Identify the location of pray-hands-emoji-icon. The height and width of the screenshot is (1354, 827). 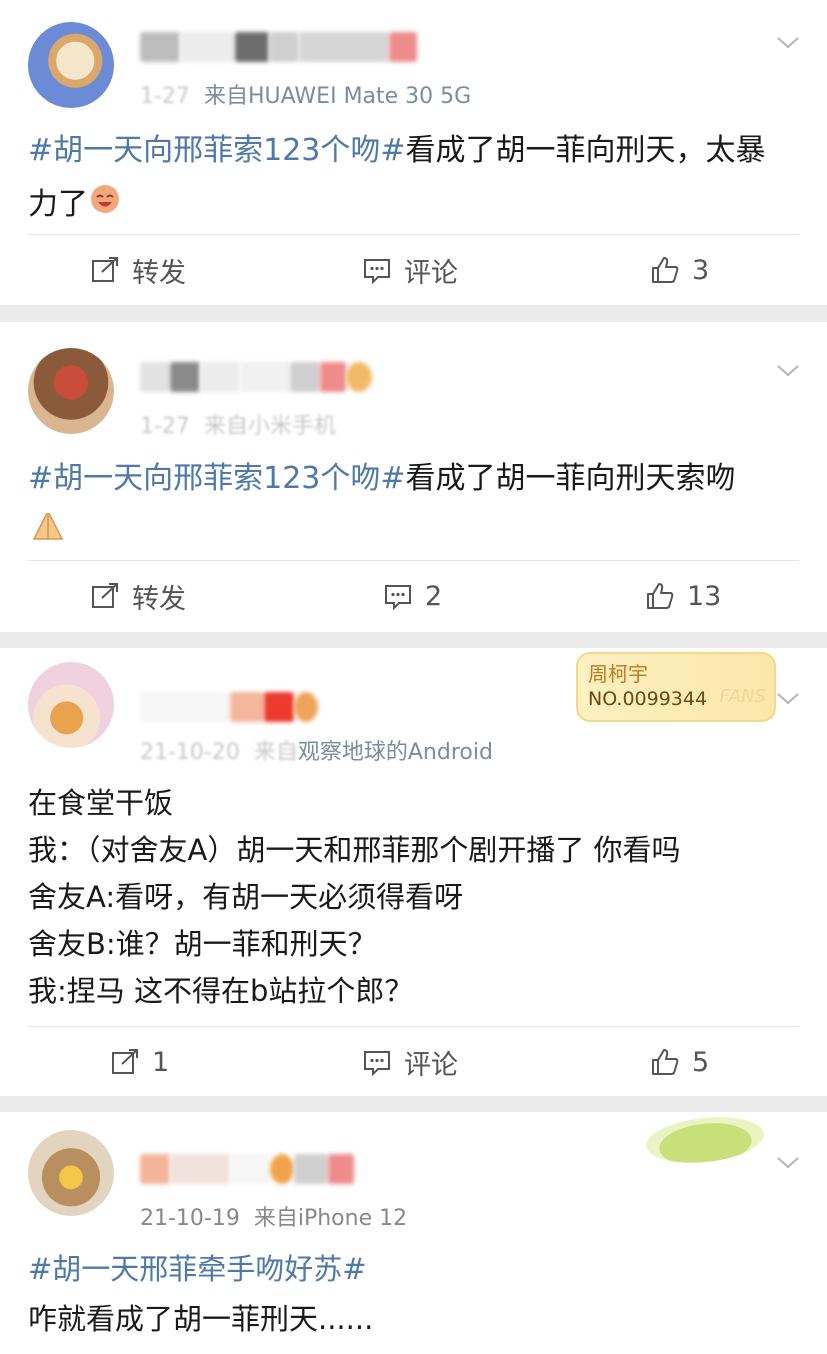
(48, 534).